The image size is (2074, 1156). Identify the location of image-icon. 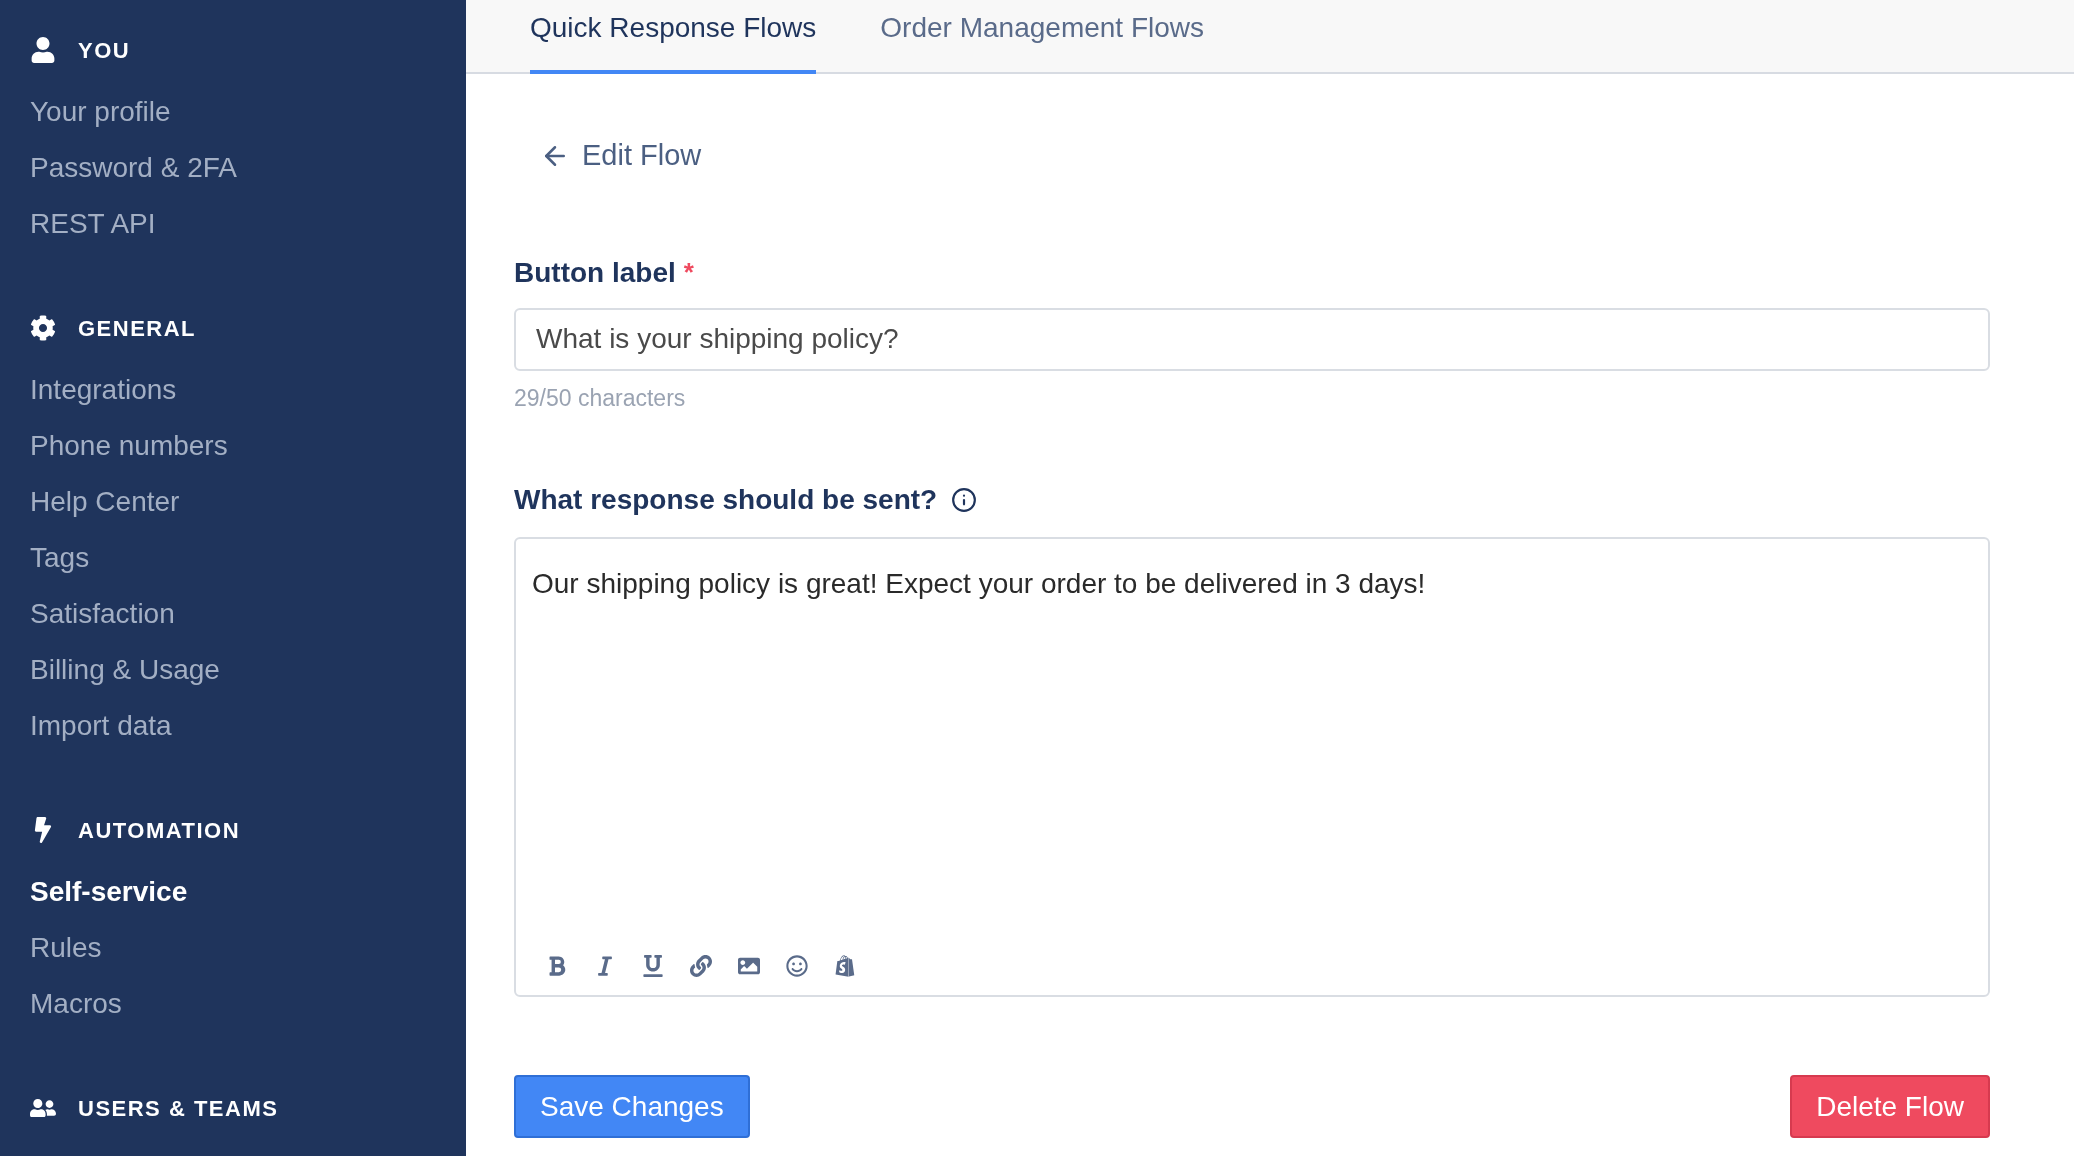
(749, 966).